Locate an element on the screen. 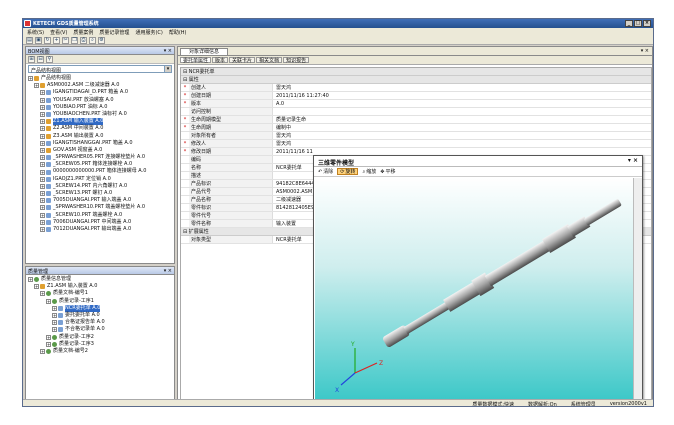  tree-item: +7006DUANGAI.PRT 中间端盖 A.0 is located at coordinates (100, 222).